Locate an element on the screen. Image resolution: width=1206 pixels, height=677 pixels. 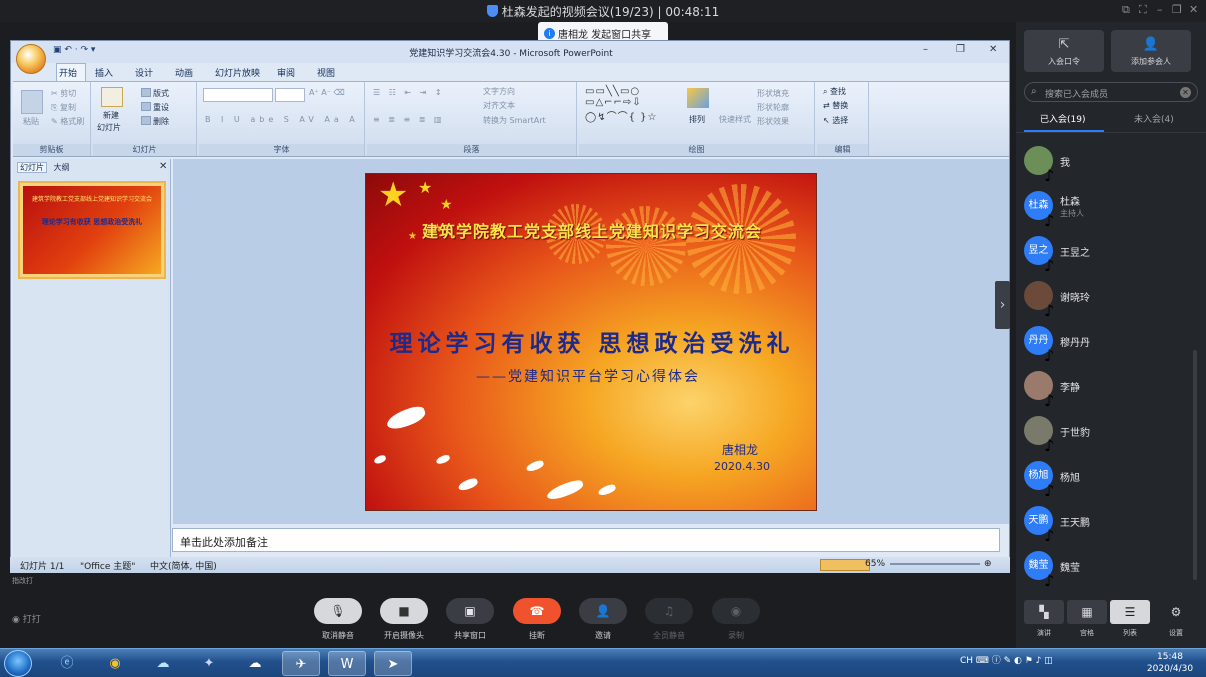
new-slide-label-2: 幻灯片 is located at coordinates (109, 127).